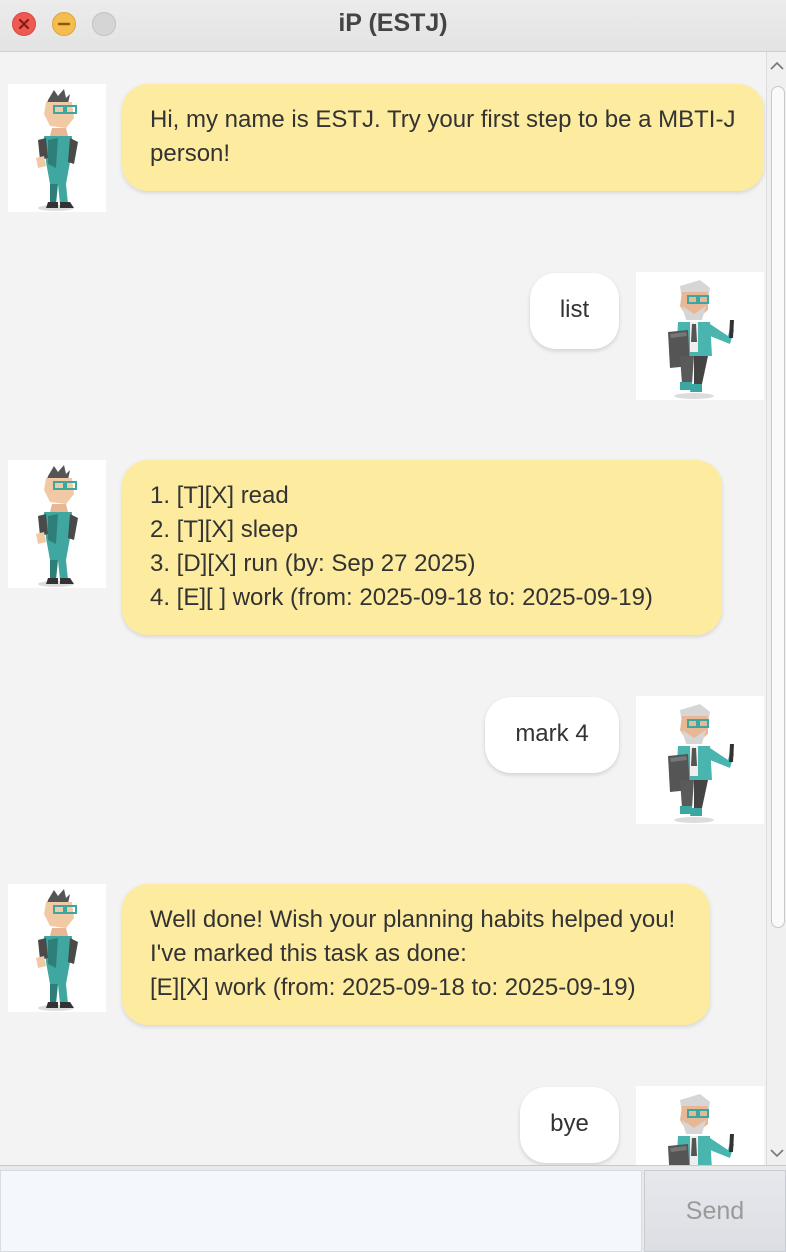 This screenshot has height=1252, width=786. I want to click on title-bar: iP (ESTJ), so click(393, 26).